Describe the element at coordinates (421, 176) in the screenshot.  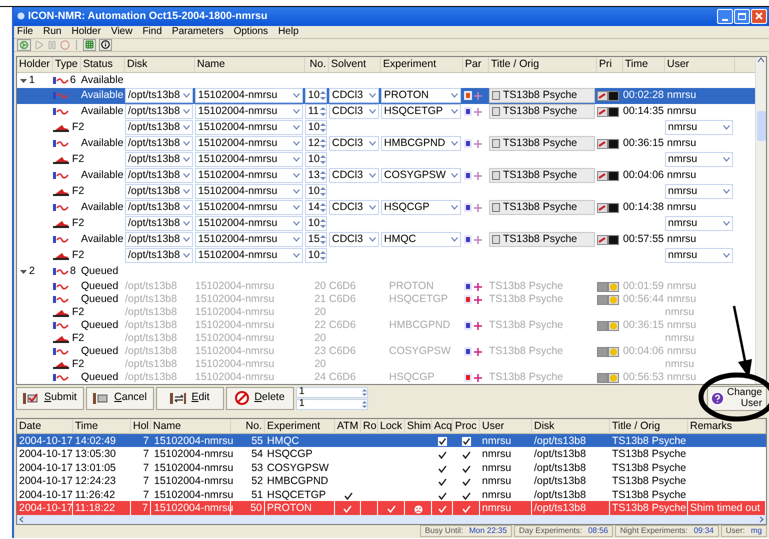
I see `experiment-dropdown: COSYGPSW` at that location.